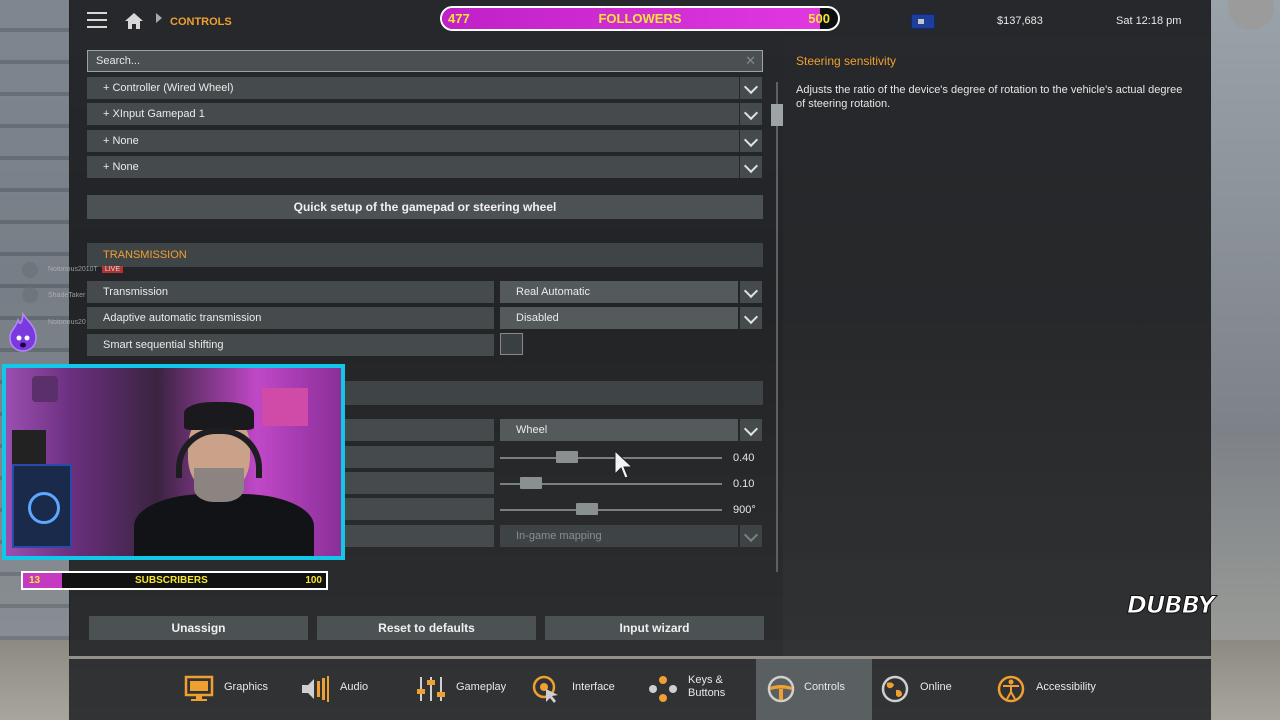 The width and height of the screenshot is (1280, 720). Describe the element at coordinates (1245, 360) in the screenshot. I see `garage-wall-right` at that location.